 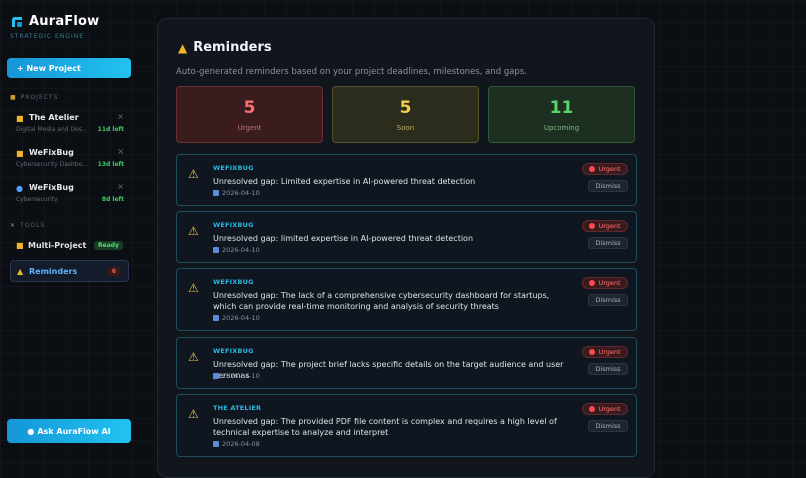 I want to click on stat-urgent: 5 Urgent, so click(x=249, y=114).